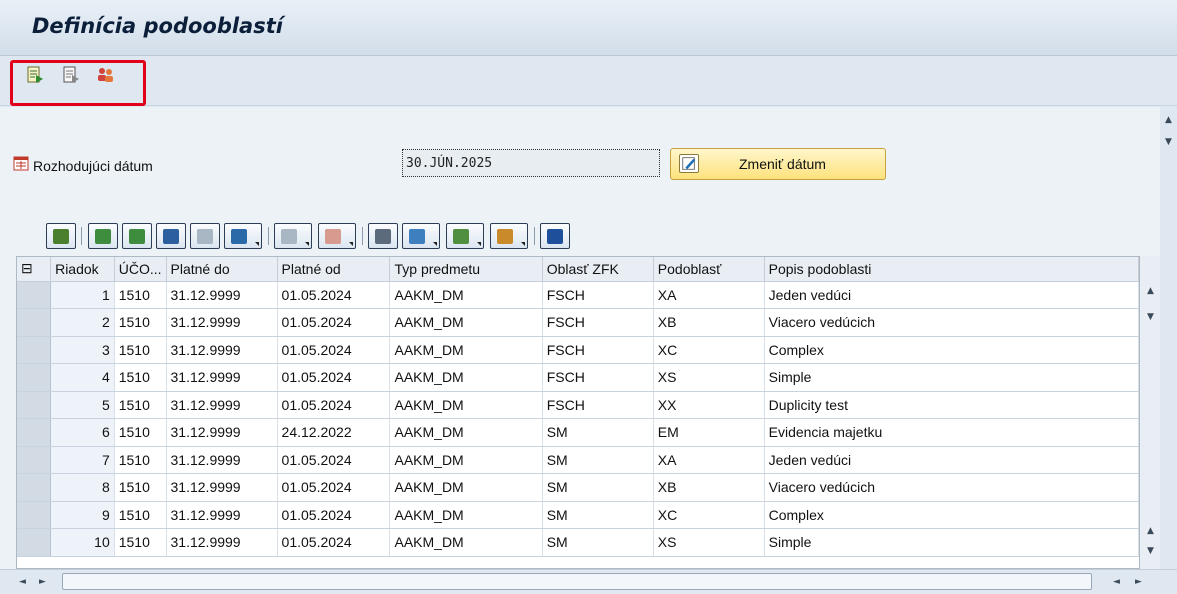 This screenshot has height=594, width=1177. Describe the element at coordinates (334, 269) in the screenshot. I see `column-header: Platné od` at that location.